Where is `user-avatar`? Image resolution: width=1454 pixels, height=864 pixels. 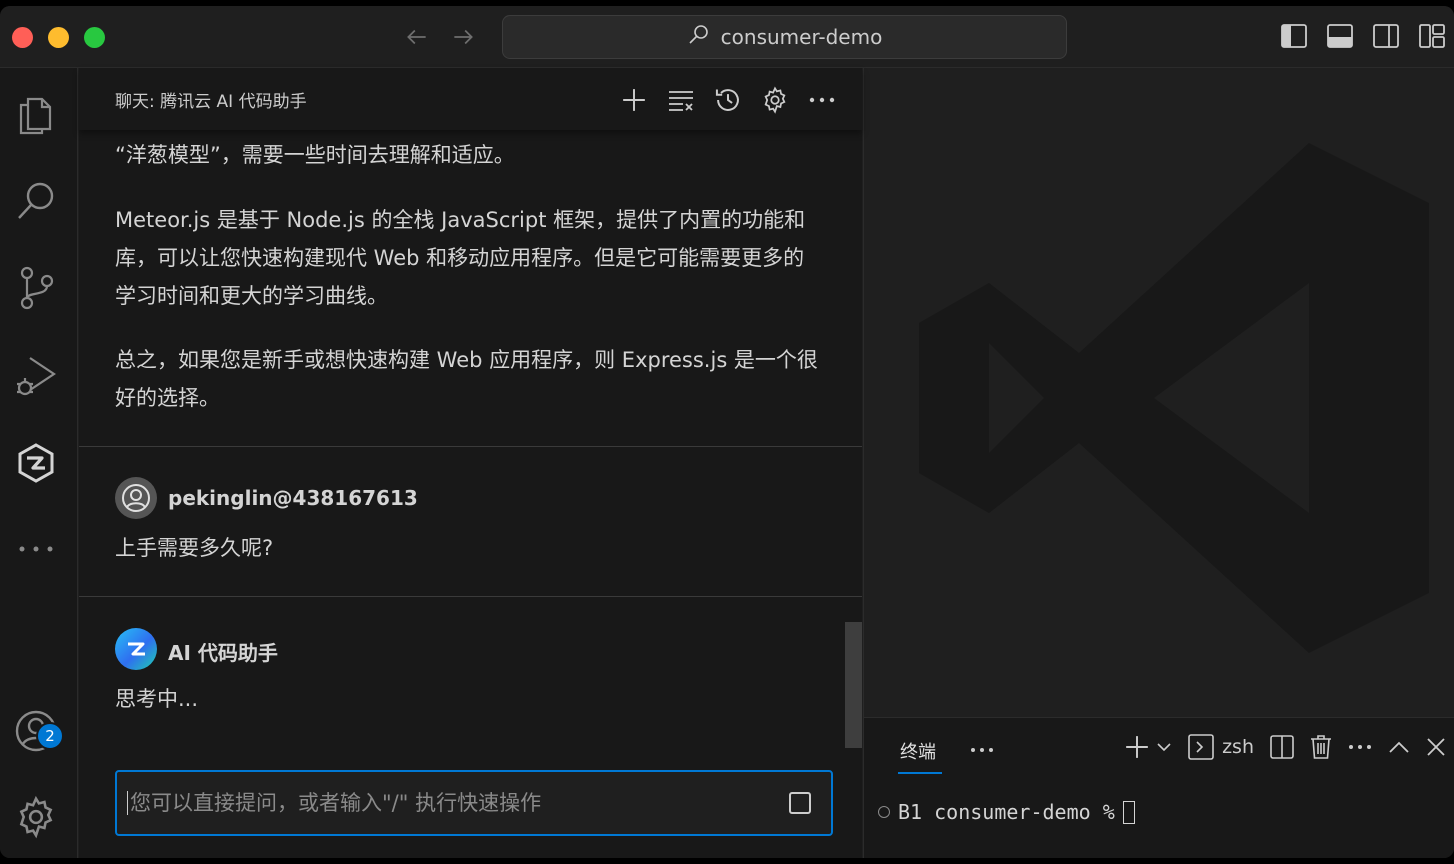
user-avatar is located at coordinates (136, 498).